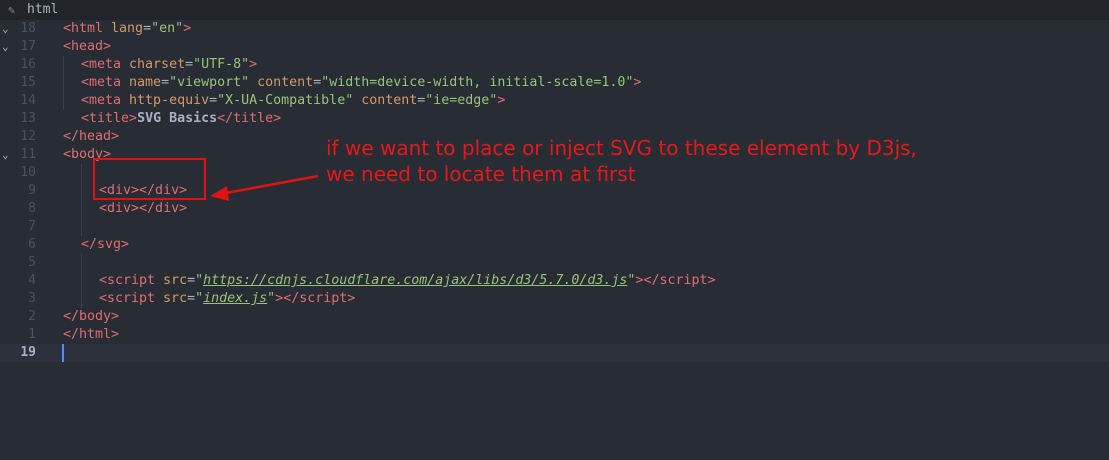 This screenshot has height=460, width=1109. What do you see at coordinates (219, 193) in the screenshot?
I see `arrow-head` at bounding box center [219, 193].